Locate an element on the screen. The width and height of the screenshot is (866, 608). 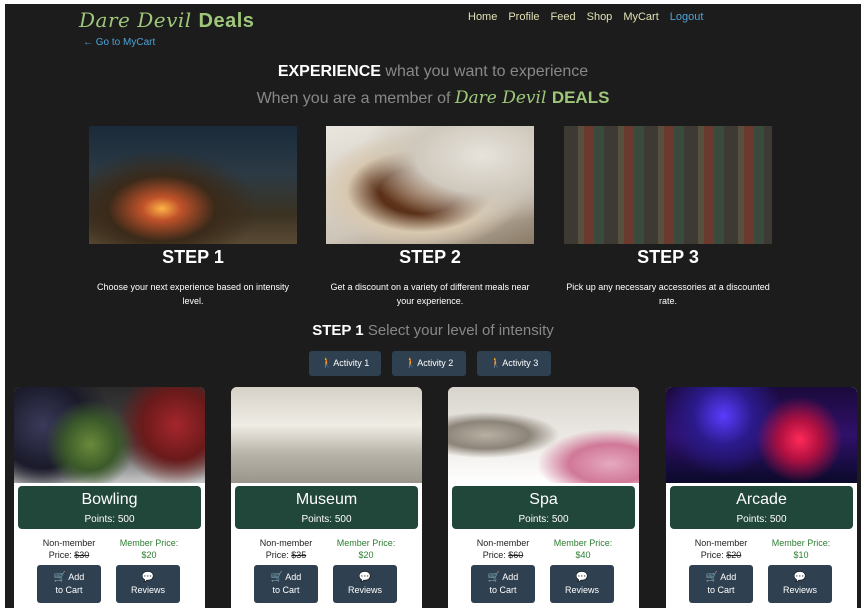
brand-logo: Dare Devil Deals is located at coordinates (166, 20).